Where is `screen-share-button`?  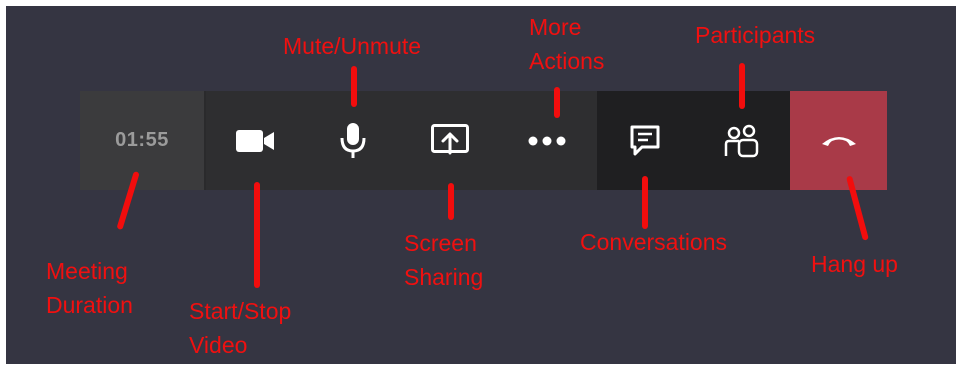 screen-share-button is located at coordinates (449, 140).